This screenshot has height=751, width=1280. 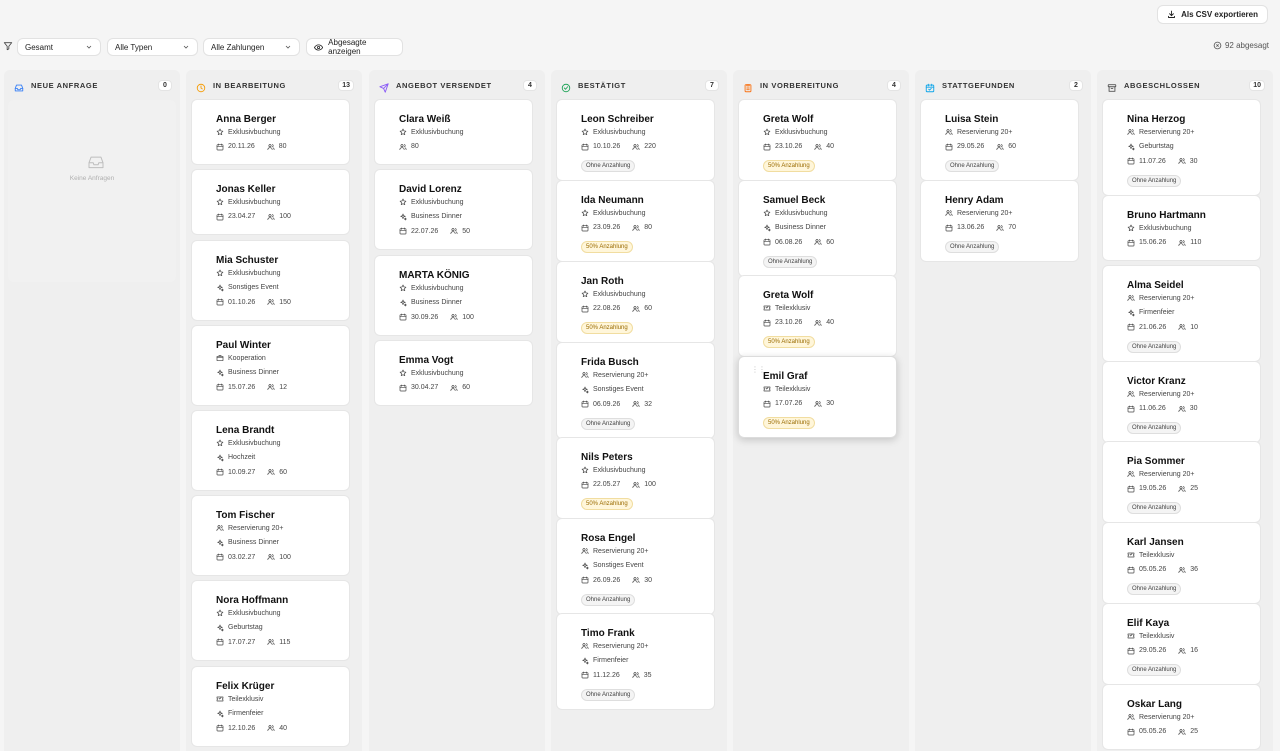 What do you see at coordinates (789, 404) in the screenshot?
I see `event-date: 17.07.26` at bounding box center [789, 404].